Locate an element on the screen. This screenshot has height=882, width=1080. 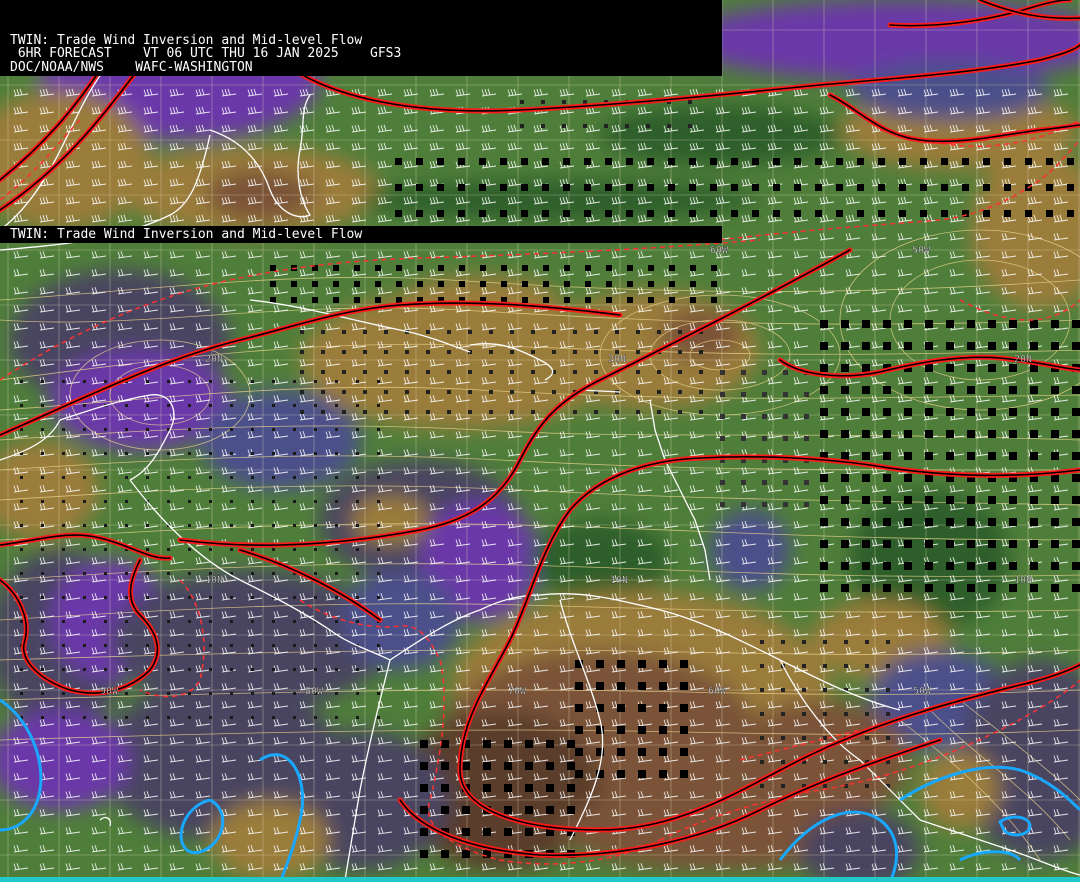
lon-label-80w: 80W is located at coordinates (314, 691).